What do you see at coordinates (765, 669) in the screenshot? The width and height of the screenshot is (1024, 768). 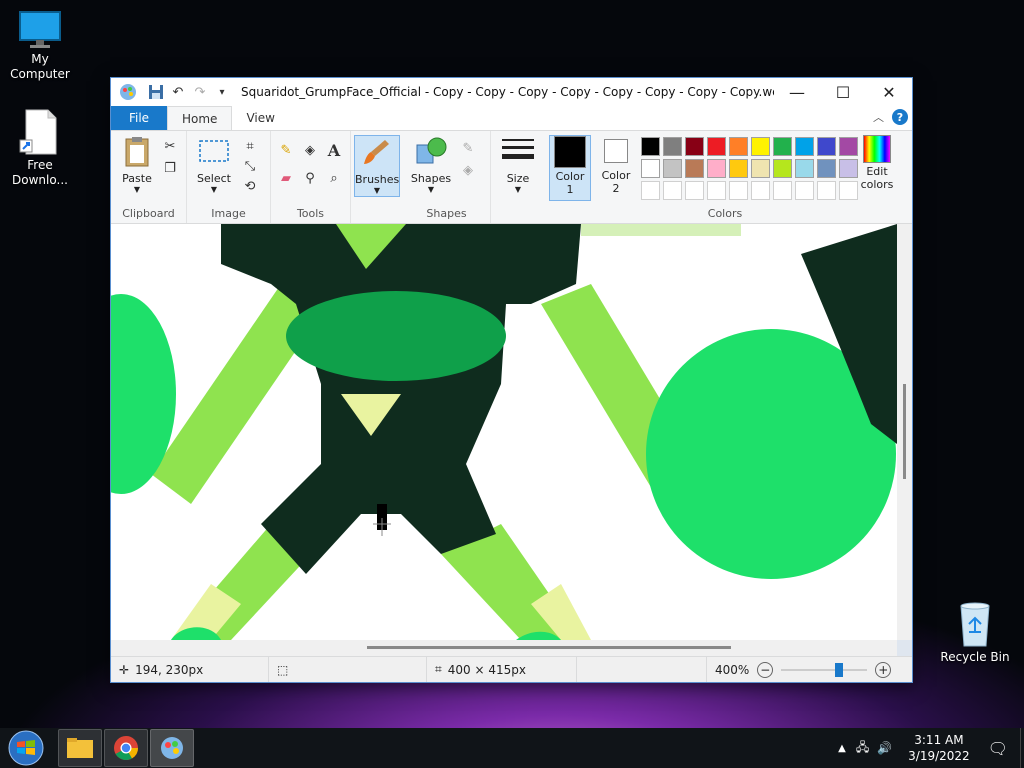 I see `zoom-out-button: −` at bounding box center [765, 669].